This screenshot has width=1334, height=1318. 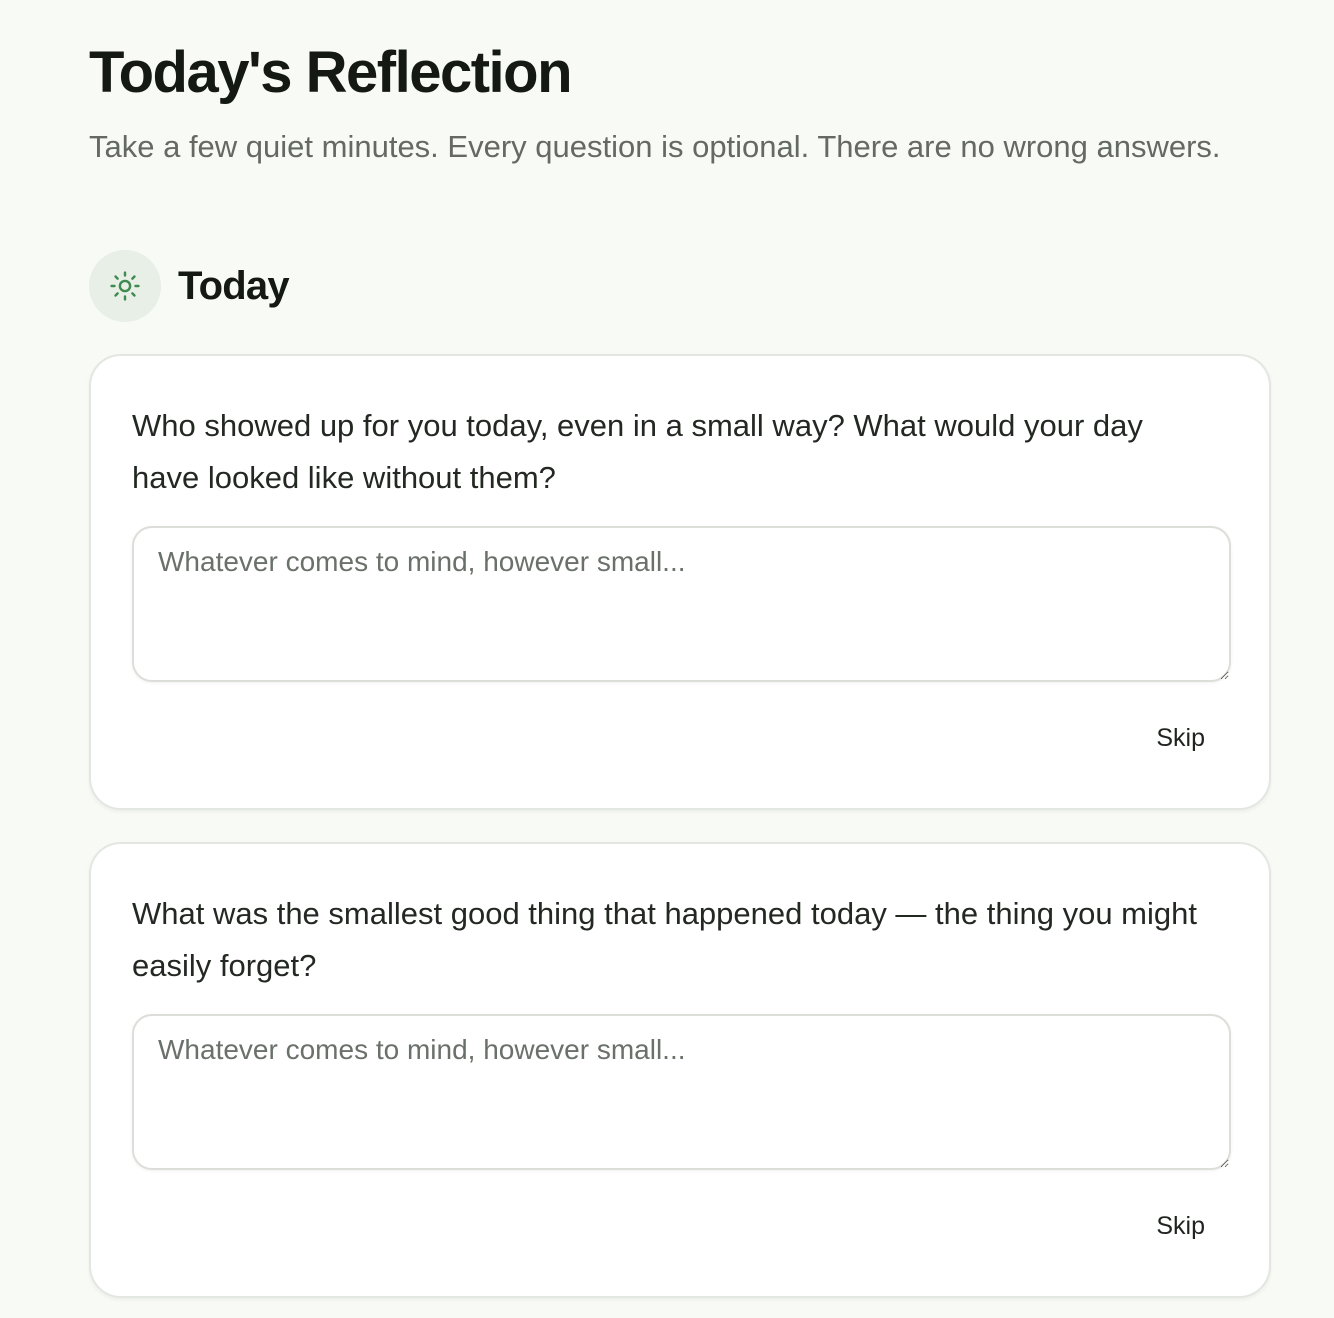 I want to click on sun-icon, so click(x=125, y=286).